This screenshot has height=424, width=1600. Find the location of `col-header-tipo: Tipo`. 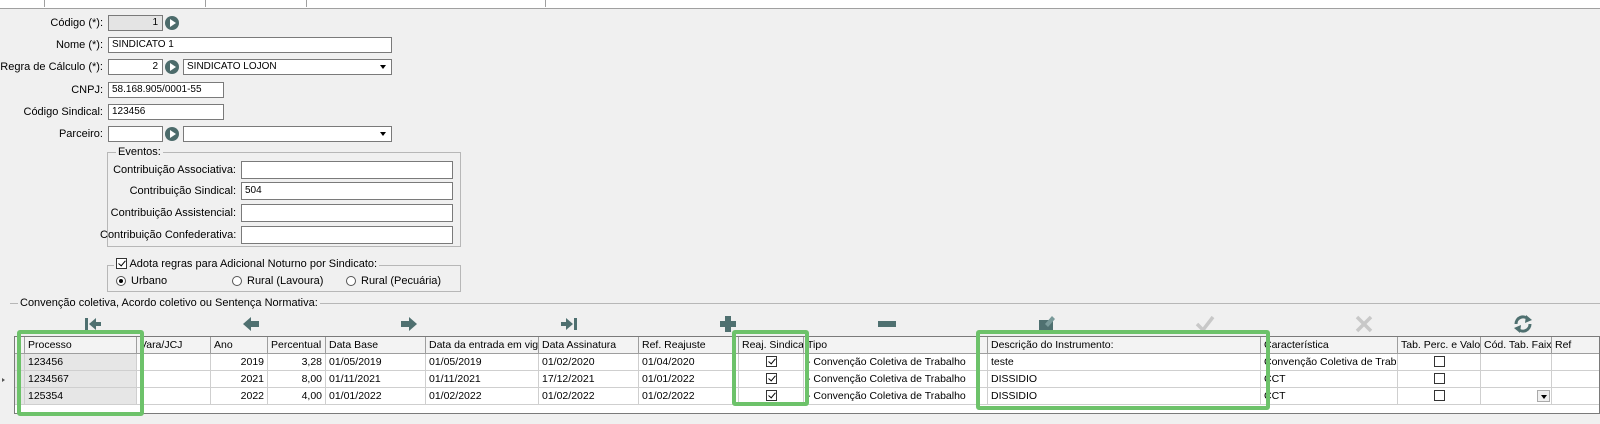

col-header-tipo: Tipo is located at coordinates (896, 345).